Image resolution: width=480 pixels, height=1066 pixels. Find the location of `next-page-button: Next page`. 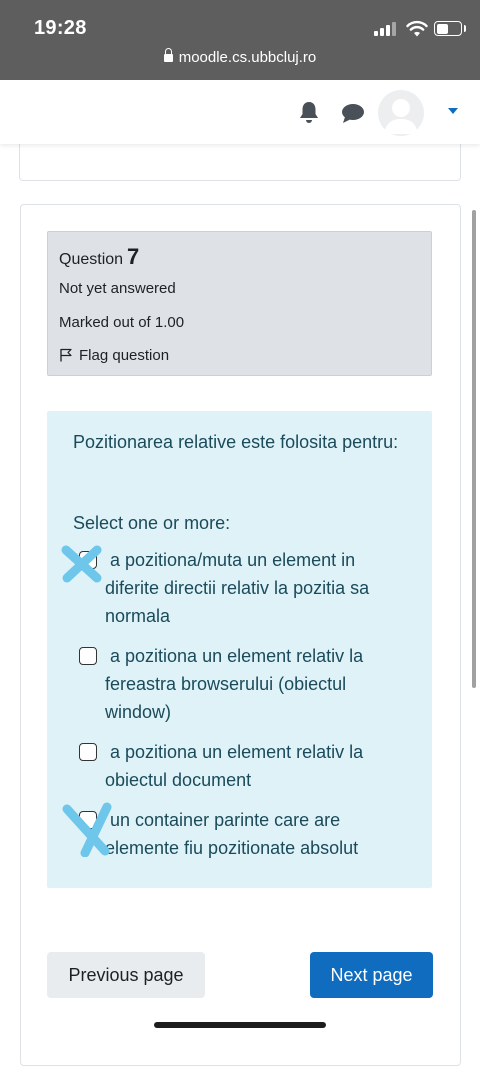

next-page-button: Next page is located at coordinates (371, 975).